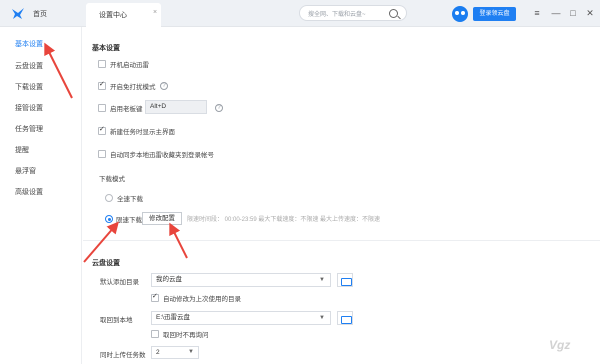 Image resolution: width=600 pixels, height=364 pixels. I want to click on arrow-to-modify-config, so click(178, 240).